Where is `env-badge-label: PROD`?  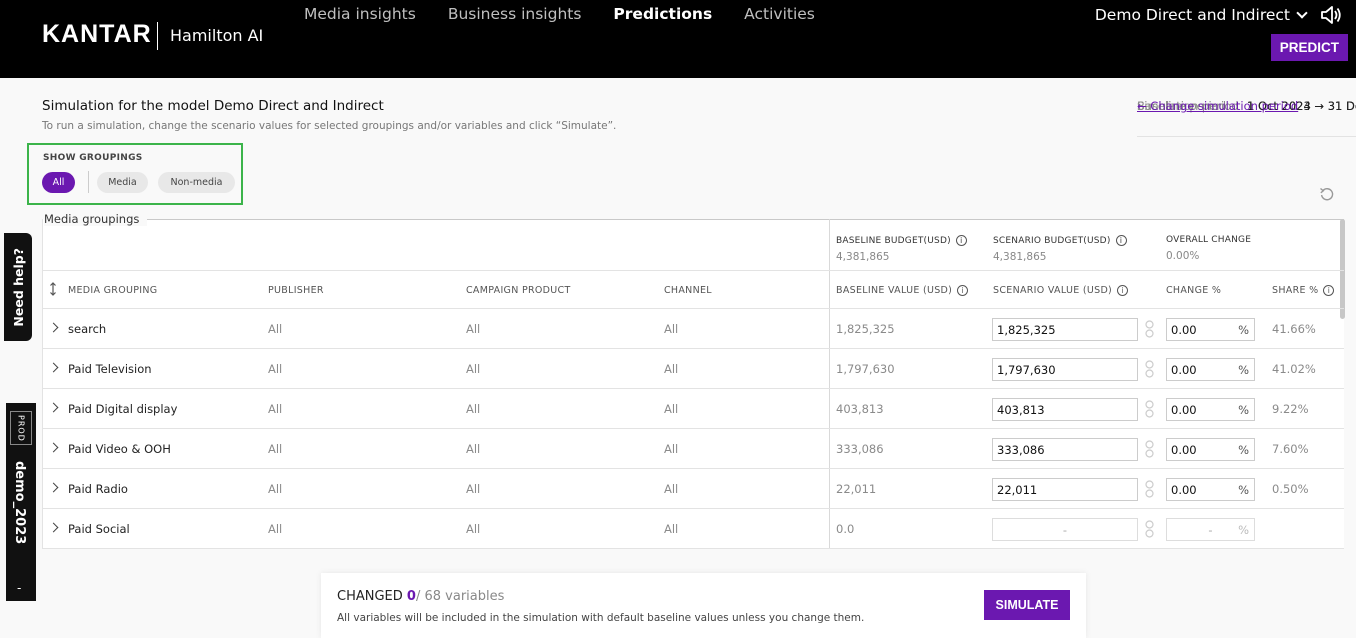
env-badge-label: PROD is located at coordinates (21, 428).